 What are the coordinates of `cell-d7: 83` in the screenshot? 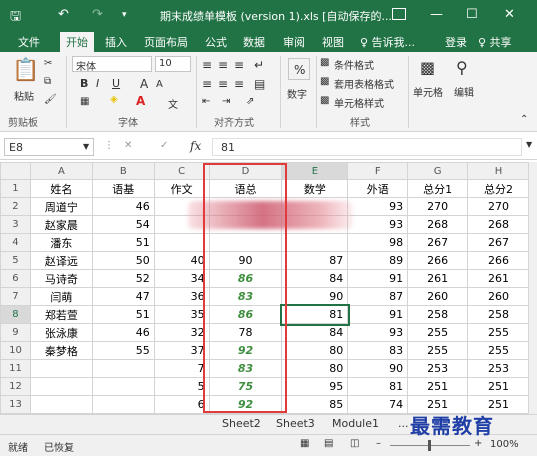 It's located at (245, 296).